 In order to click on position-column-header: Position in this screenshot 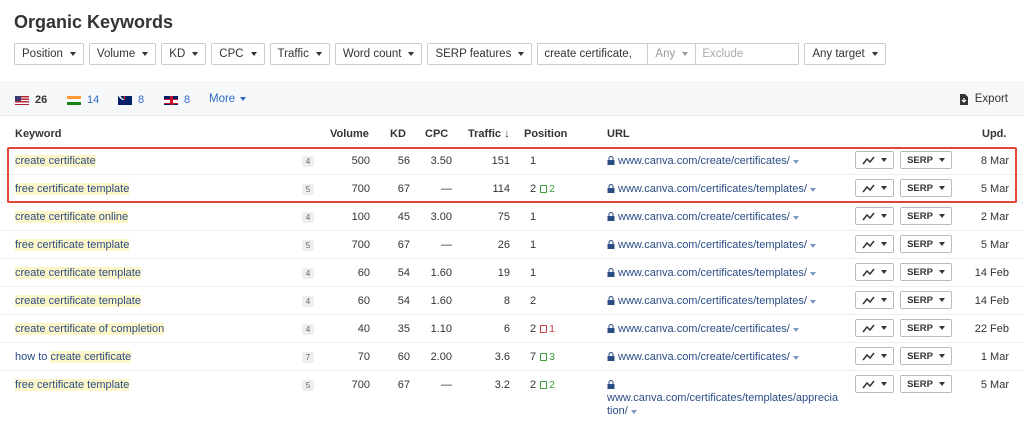, I will do `click(545, 134)`.